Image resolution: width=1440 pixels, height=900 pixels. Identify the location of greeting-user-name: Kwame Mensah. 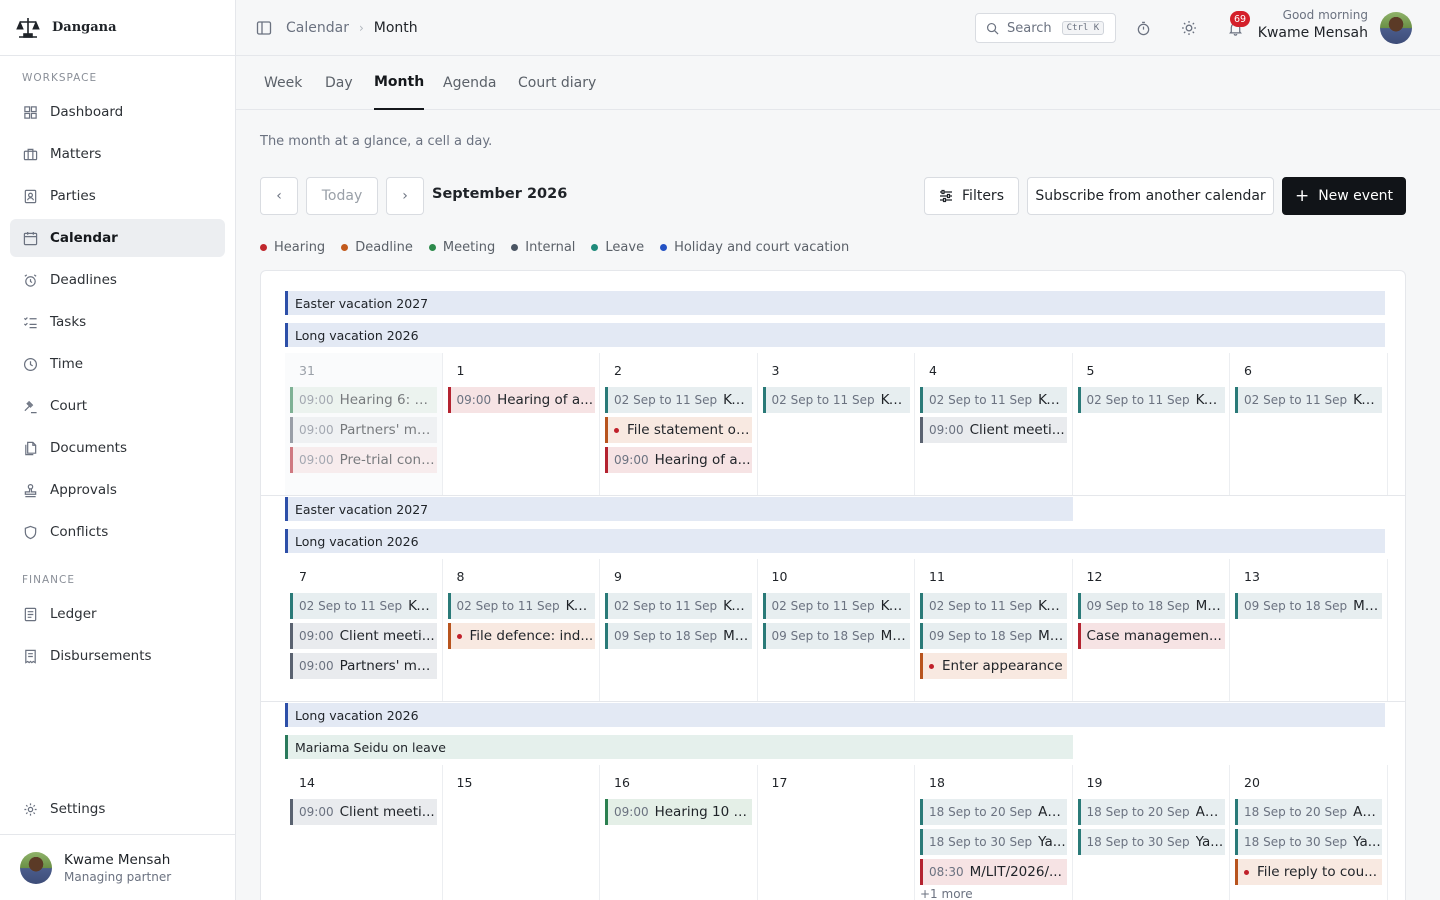
(1312, 33).